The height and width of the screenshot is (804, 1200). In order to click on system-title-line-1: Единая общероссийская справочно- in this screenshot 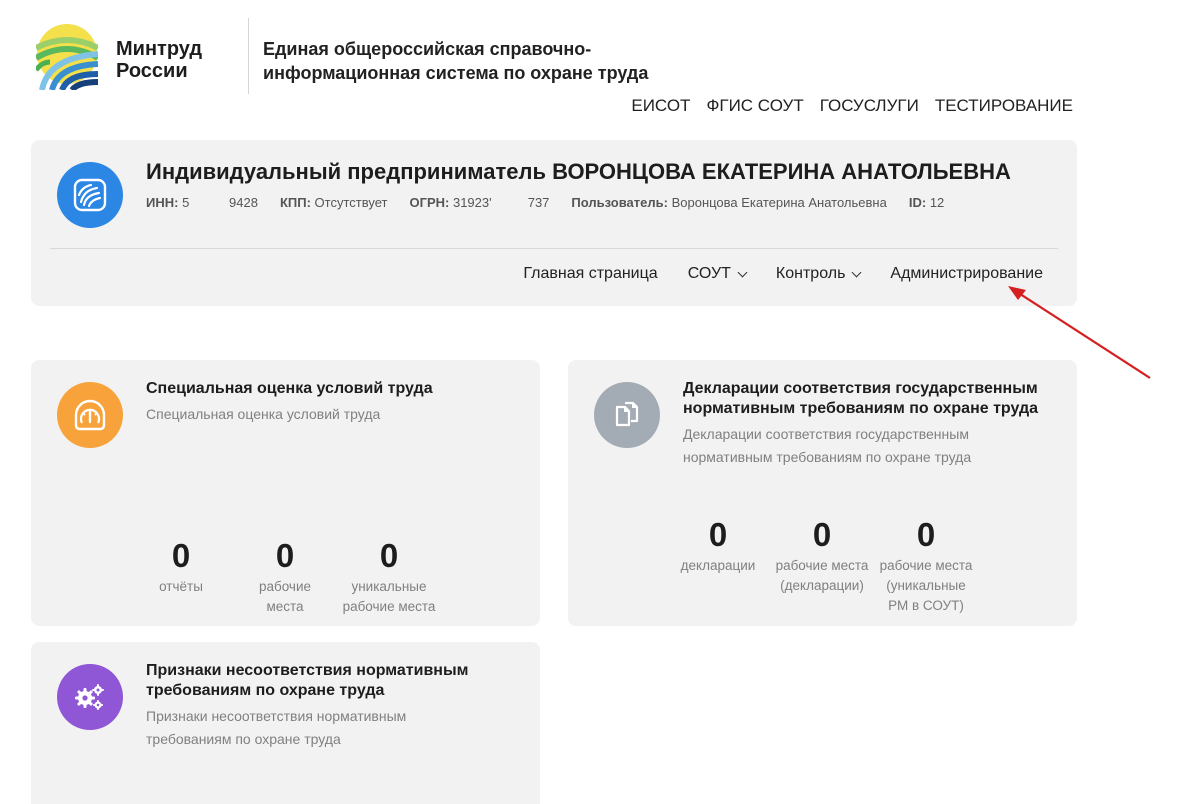, I will do `click(427, 49)`.